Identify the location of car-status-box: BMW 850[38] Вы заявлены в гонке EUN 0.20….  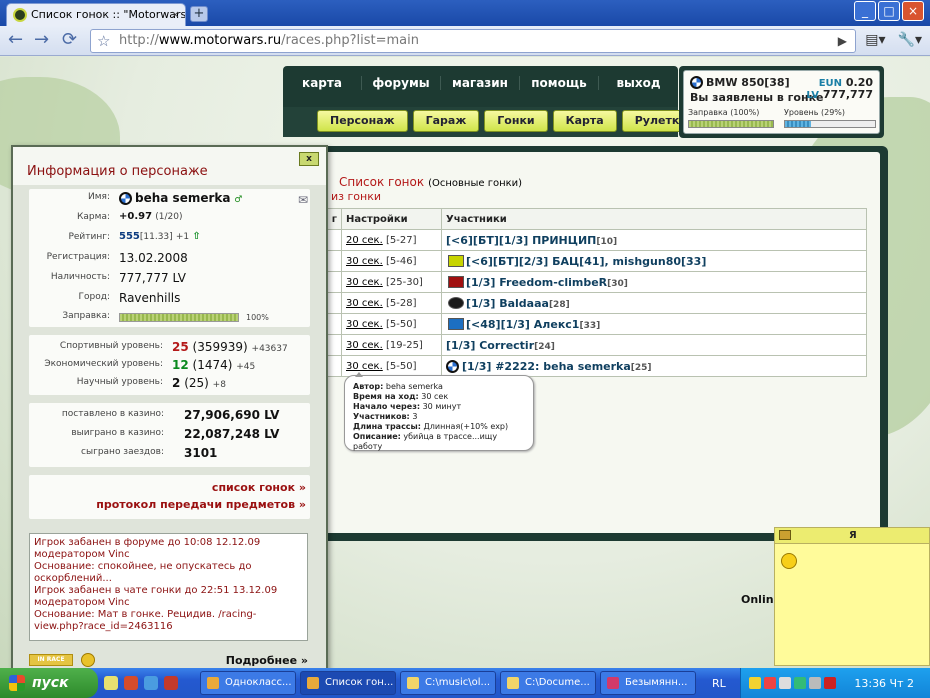
(781, 102).